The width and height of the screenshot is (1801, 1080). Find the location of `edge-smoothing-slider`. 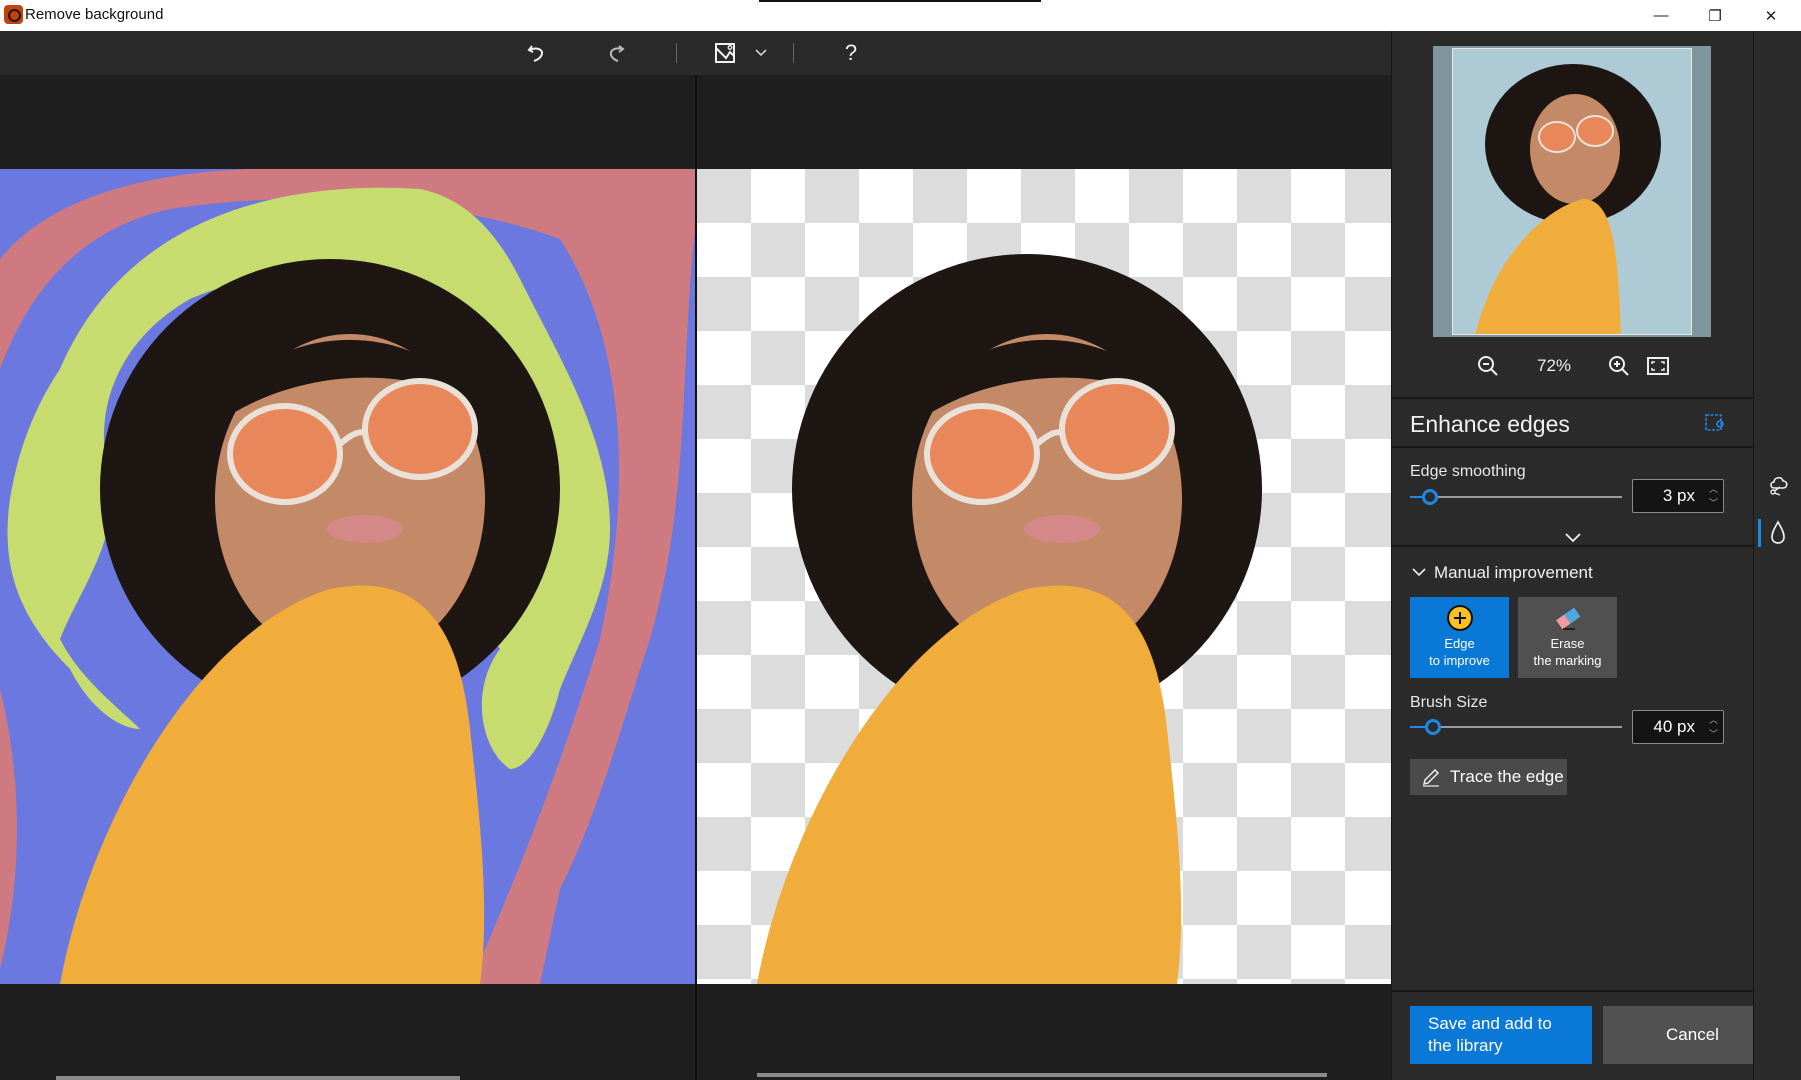

edge-smoothing-slider is located at coordinates (1516, 497).